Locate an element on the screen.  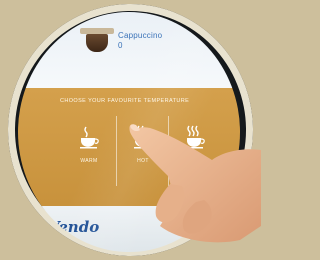
cup-hot-icon is located at coordinates (143, 137).